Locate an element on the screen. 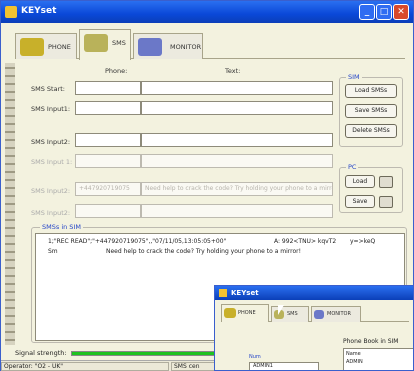  secondary-tab-phone-label: PHONE is located at coordinates (247, 313).